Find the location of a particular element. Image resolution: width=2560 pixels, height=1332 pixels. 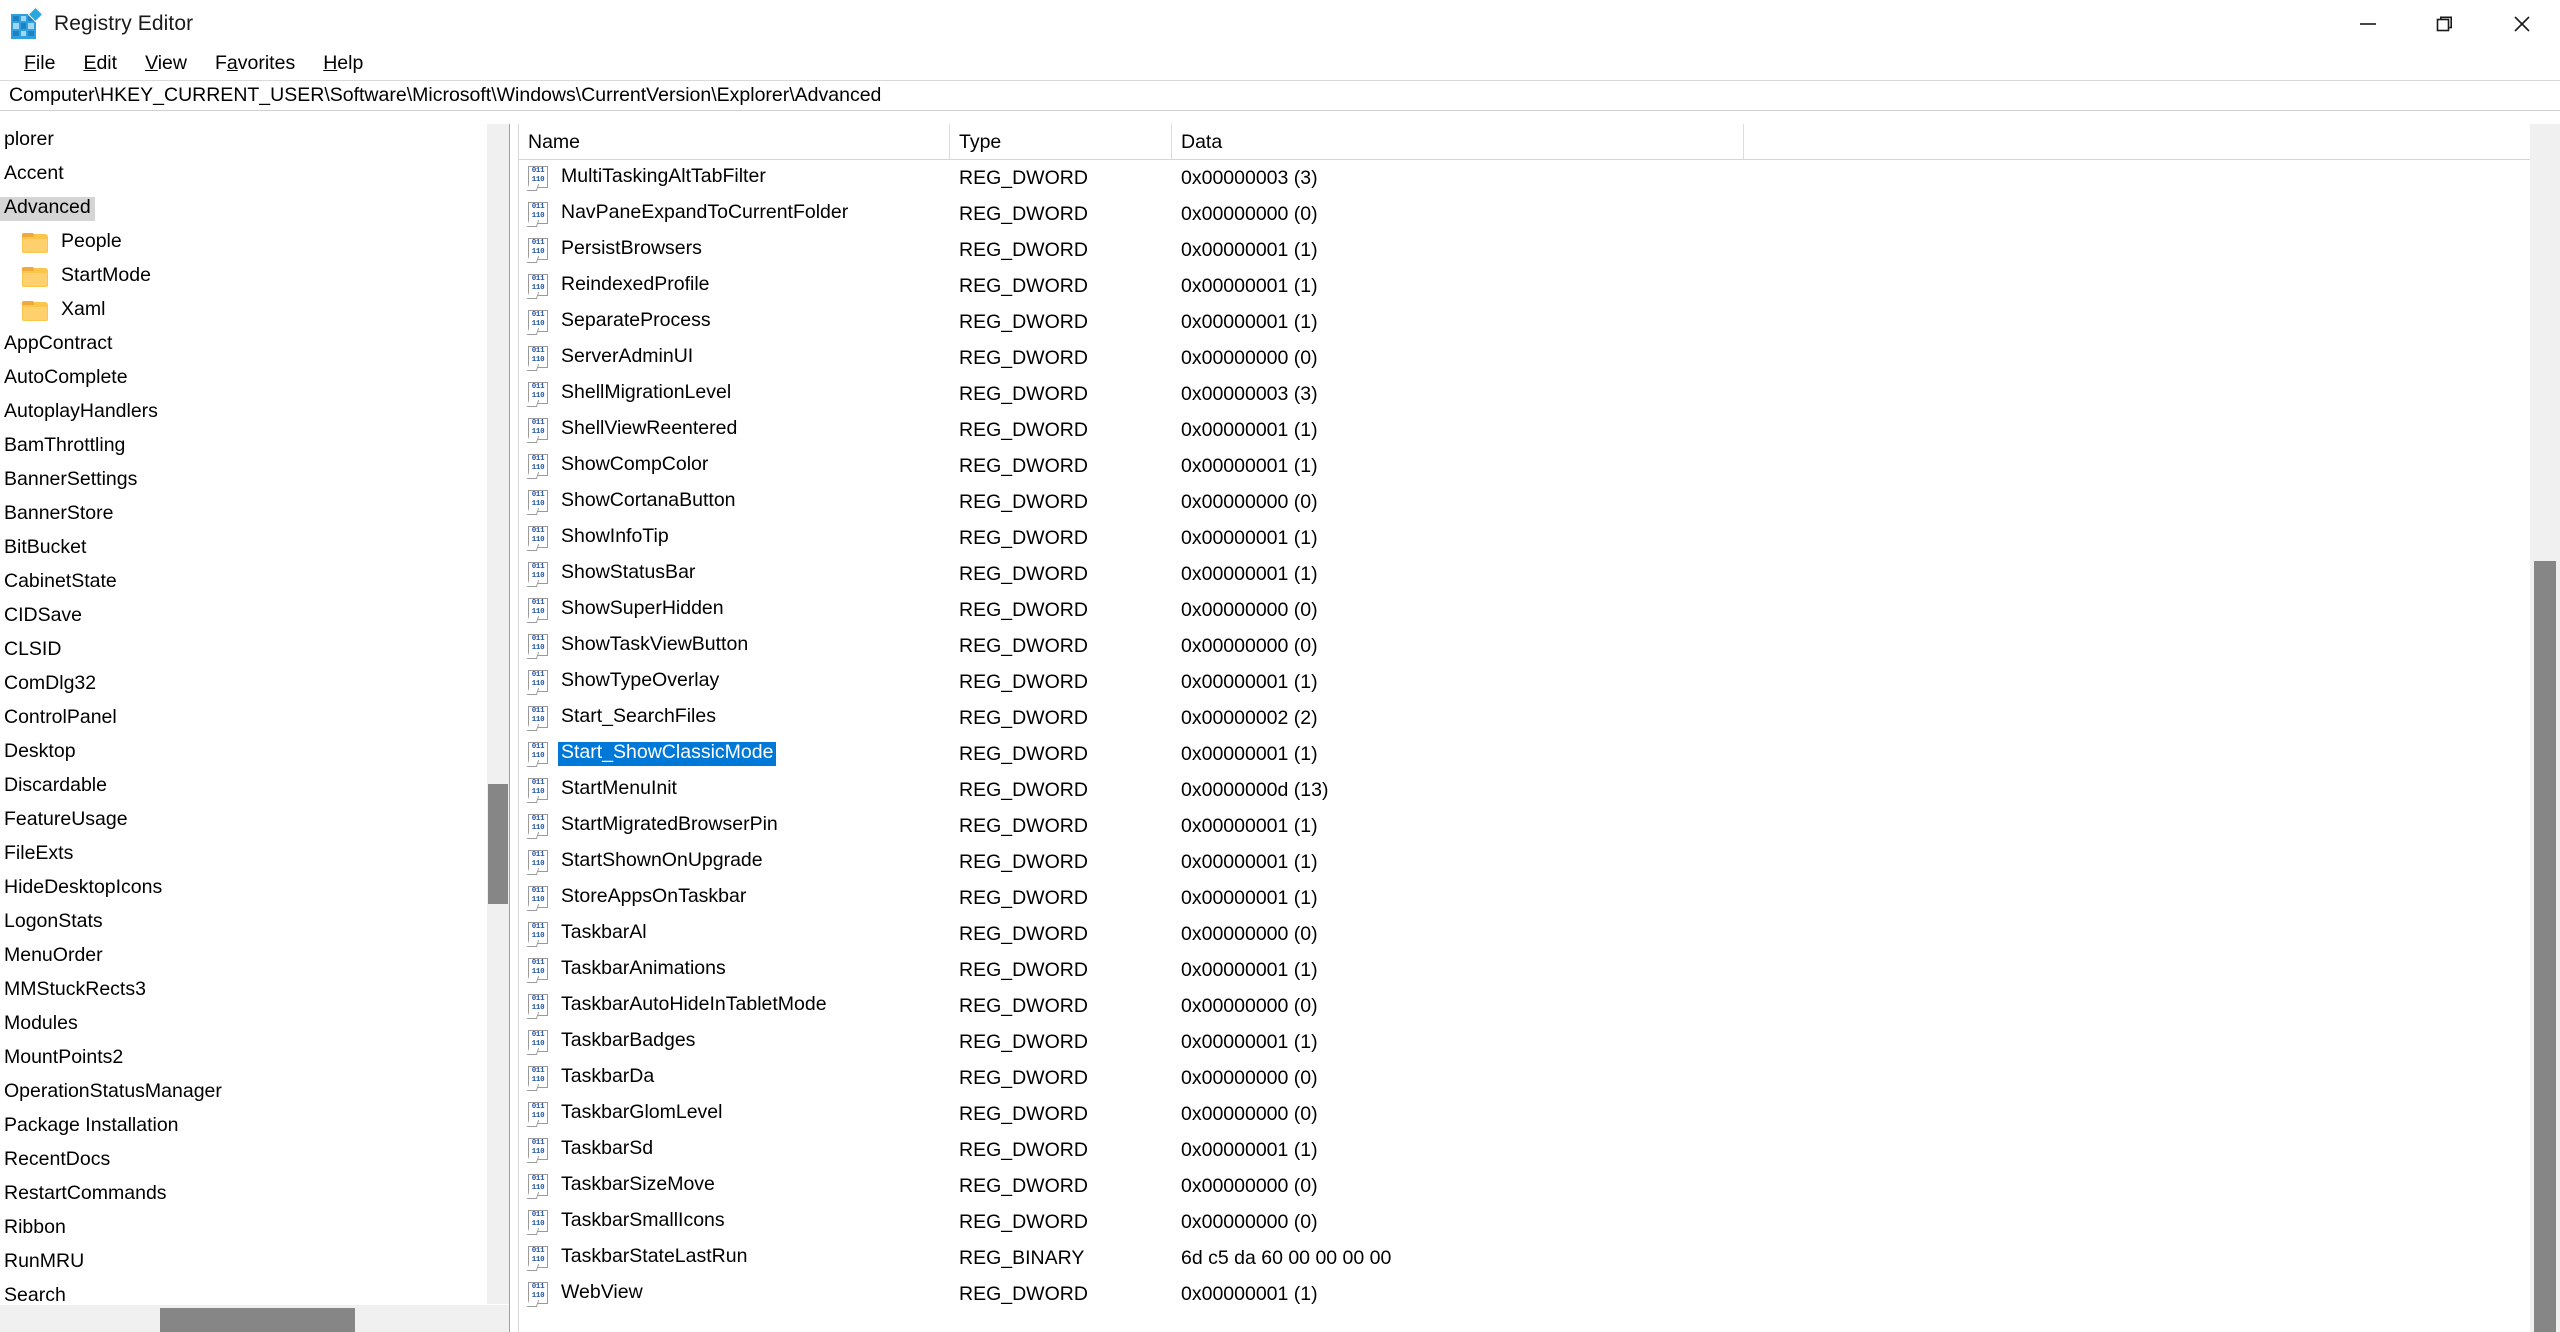

tree-item: Modules is located at coordinates (254, 1025).